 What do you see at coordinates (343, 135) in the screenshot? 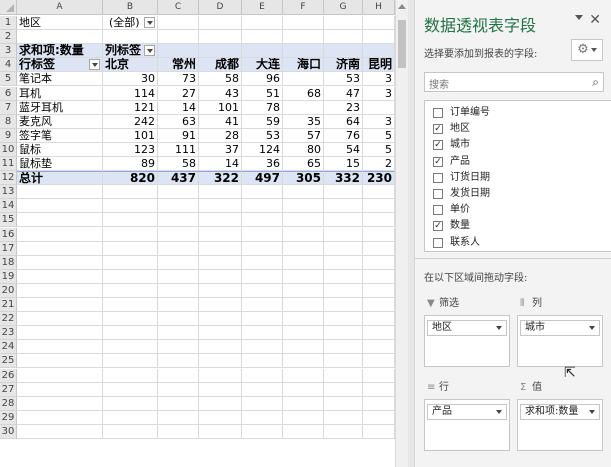
I see `value-cell: 76` at bounding box center [343, 135].